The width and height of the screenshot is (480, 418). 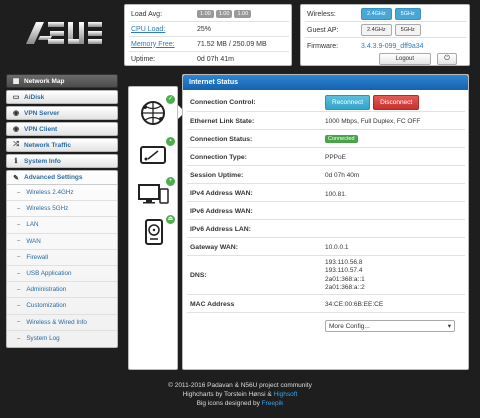 What do you see at coordinates (337, 247) in the screenshot?
I see `gateway-value: 10.0.0.1` at bounding box center [337, 247].